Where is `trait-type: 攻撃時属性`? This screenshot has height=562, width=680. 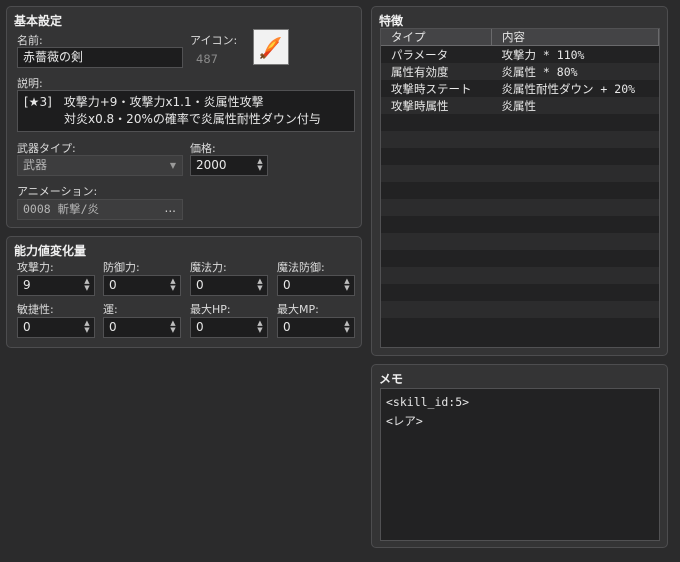 trait-type: 攻撃時属性 is located at coordinates (436, 105).